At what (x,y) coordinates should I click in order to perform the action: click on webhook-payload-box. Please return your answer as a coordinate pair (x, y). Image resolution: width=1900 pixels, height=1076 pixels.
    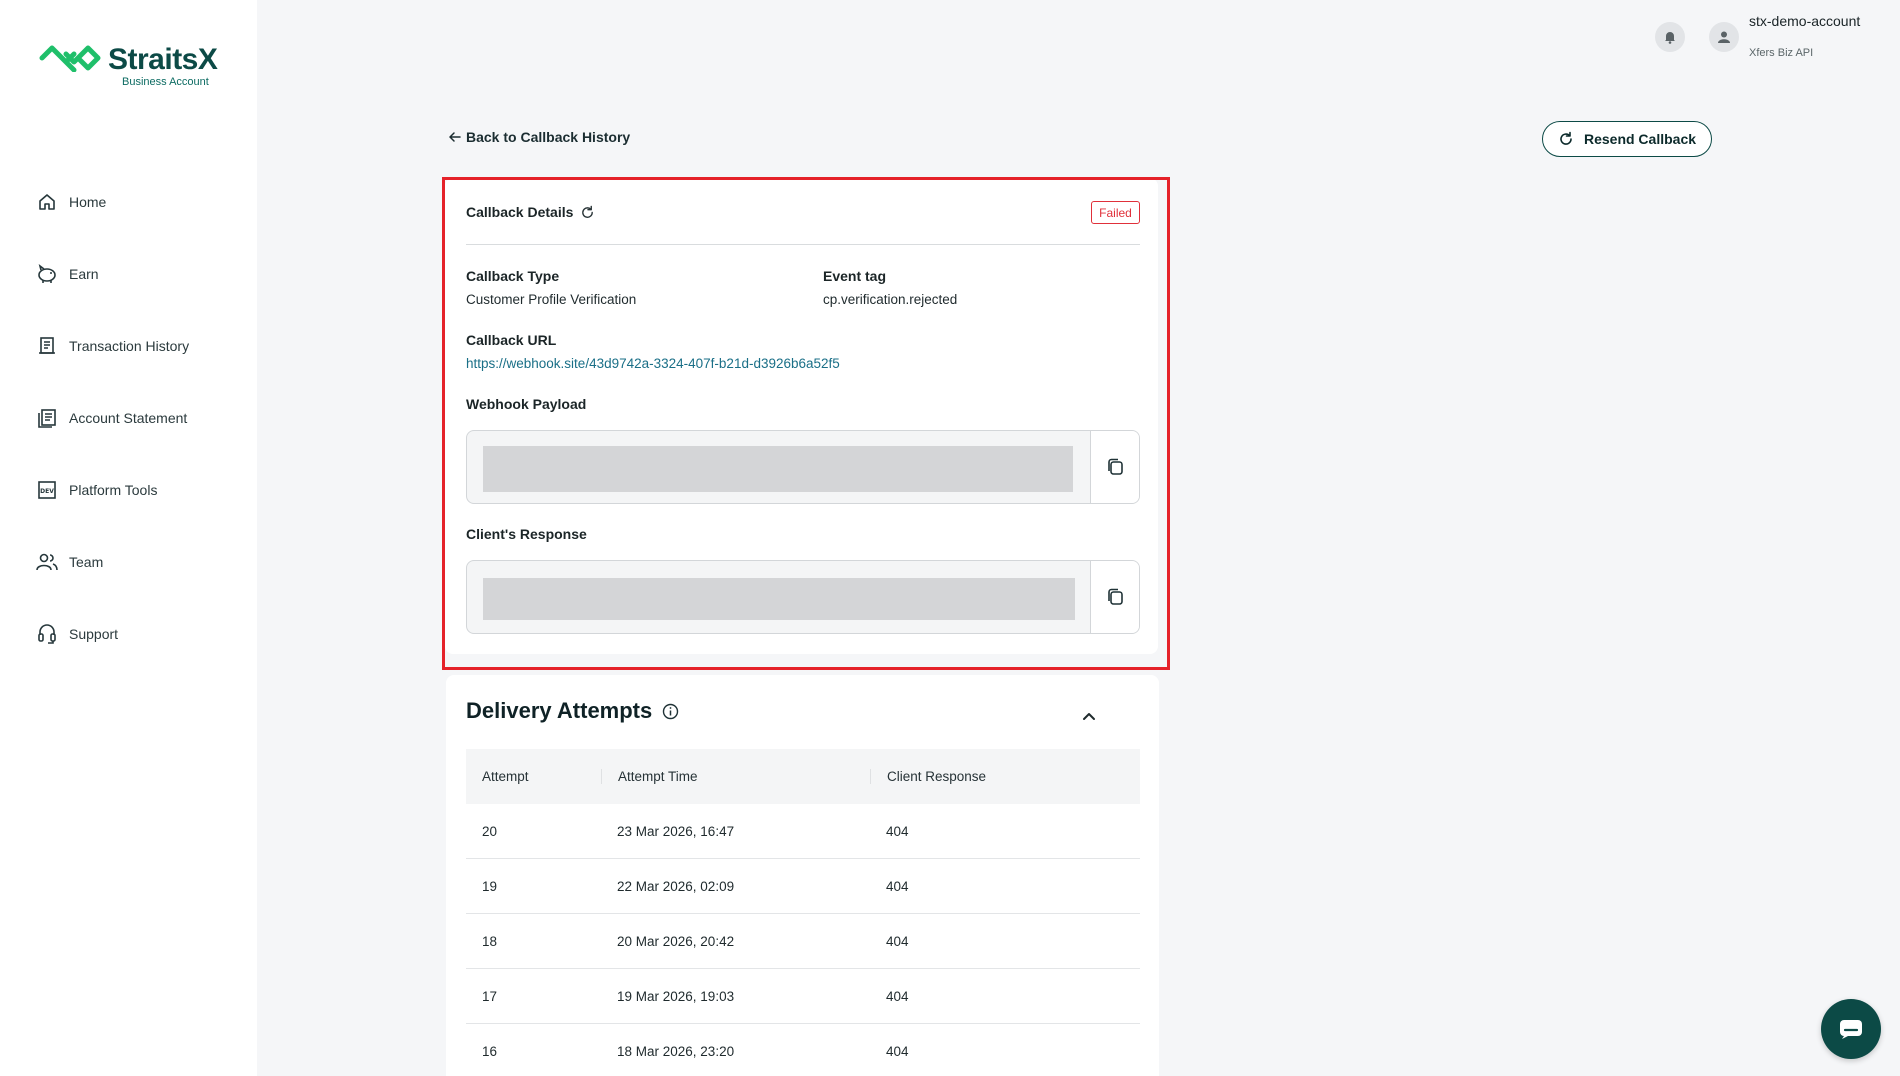
    Looking at the image, I should click on (803, 467).